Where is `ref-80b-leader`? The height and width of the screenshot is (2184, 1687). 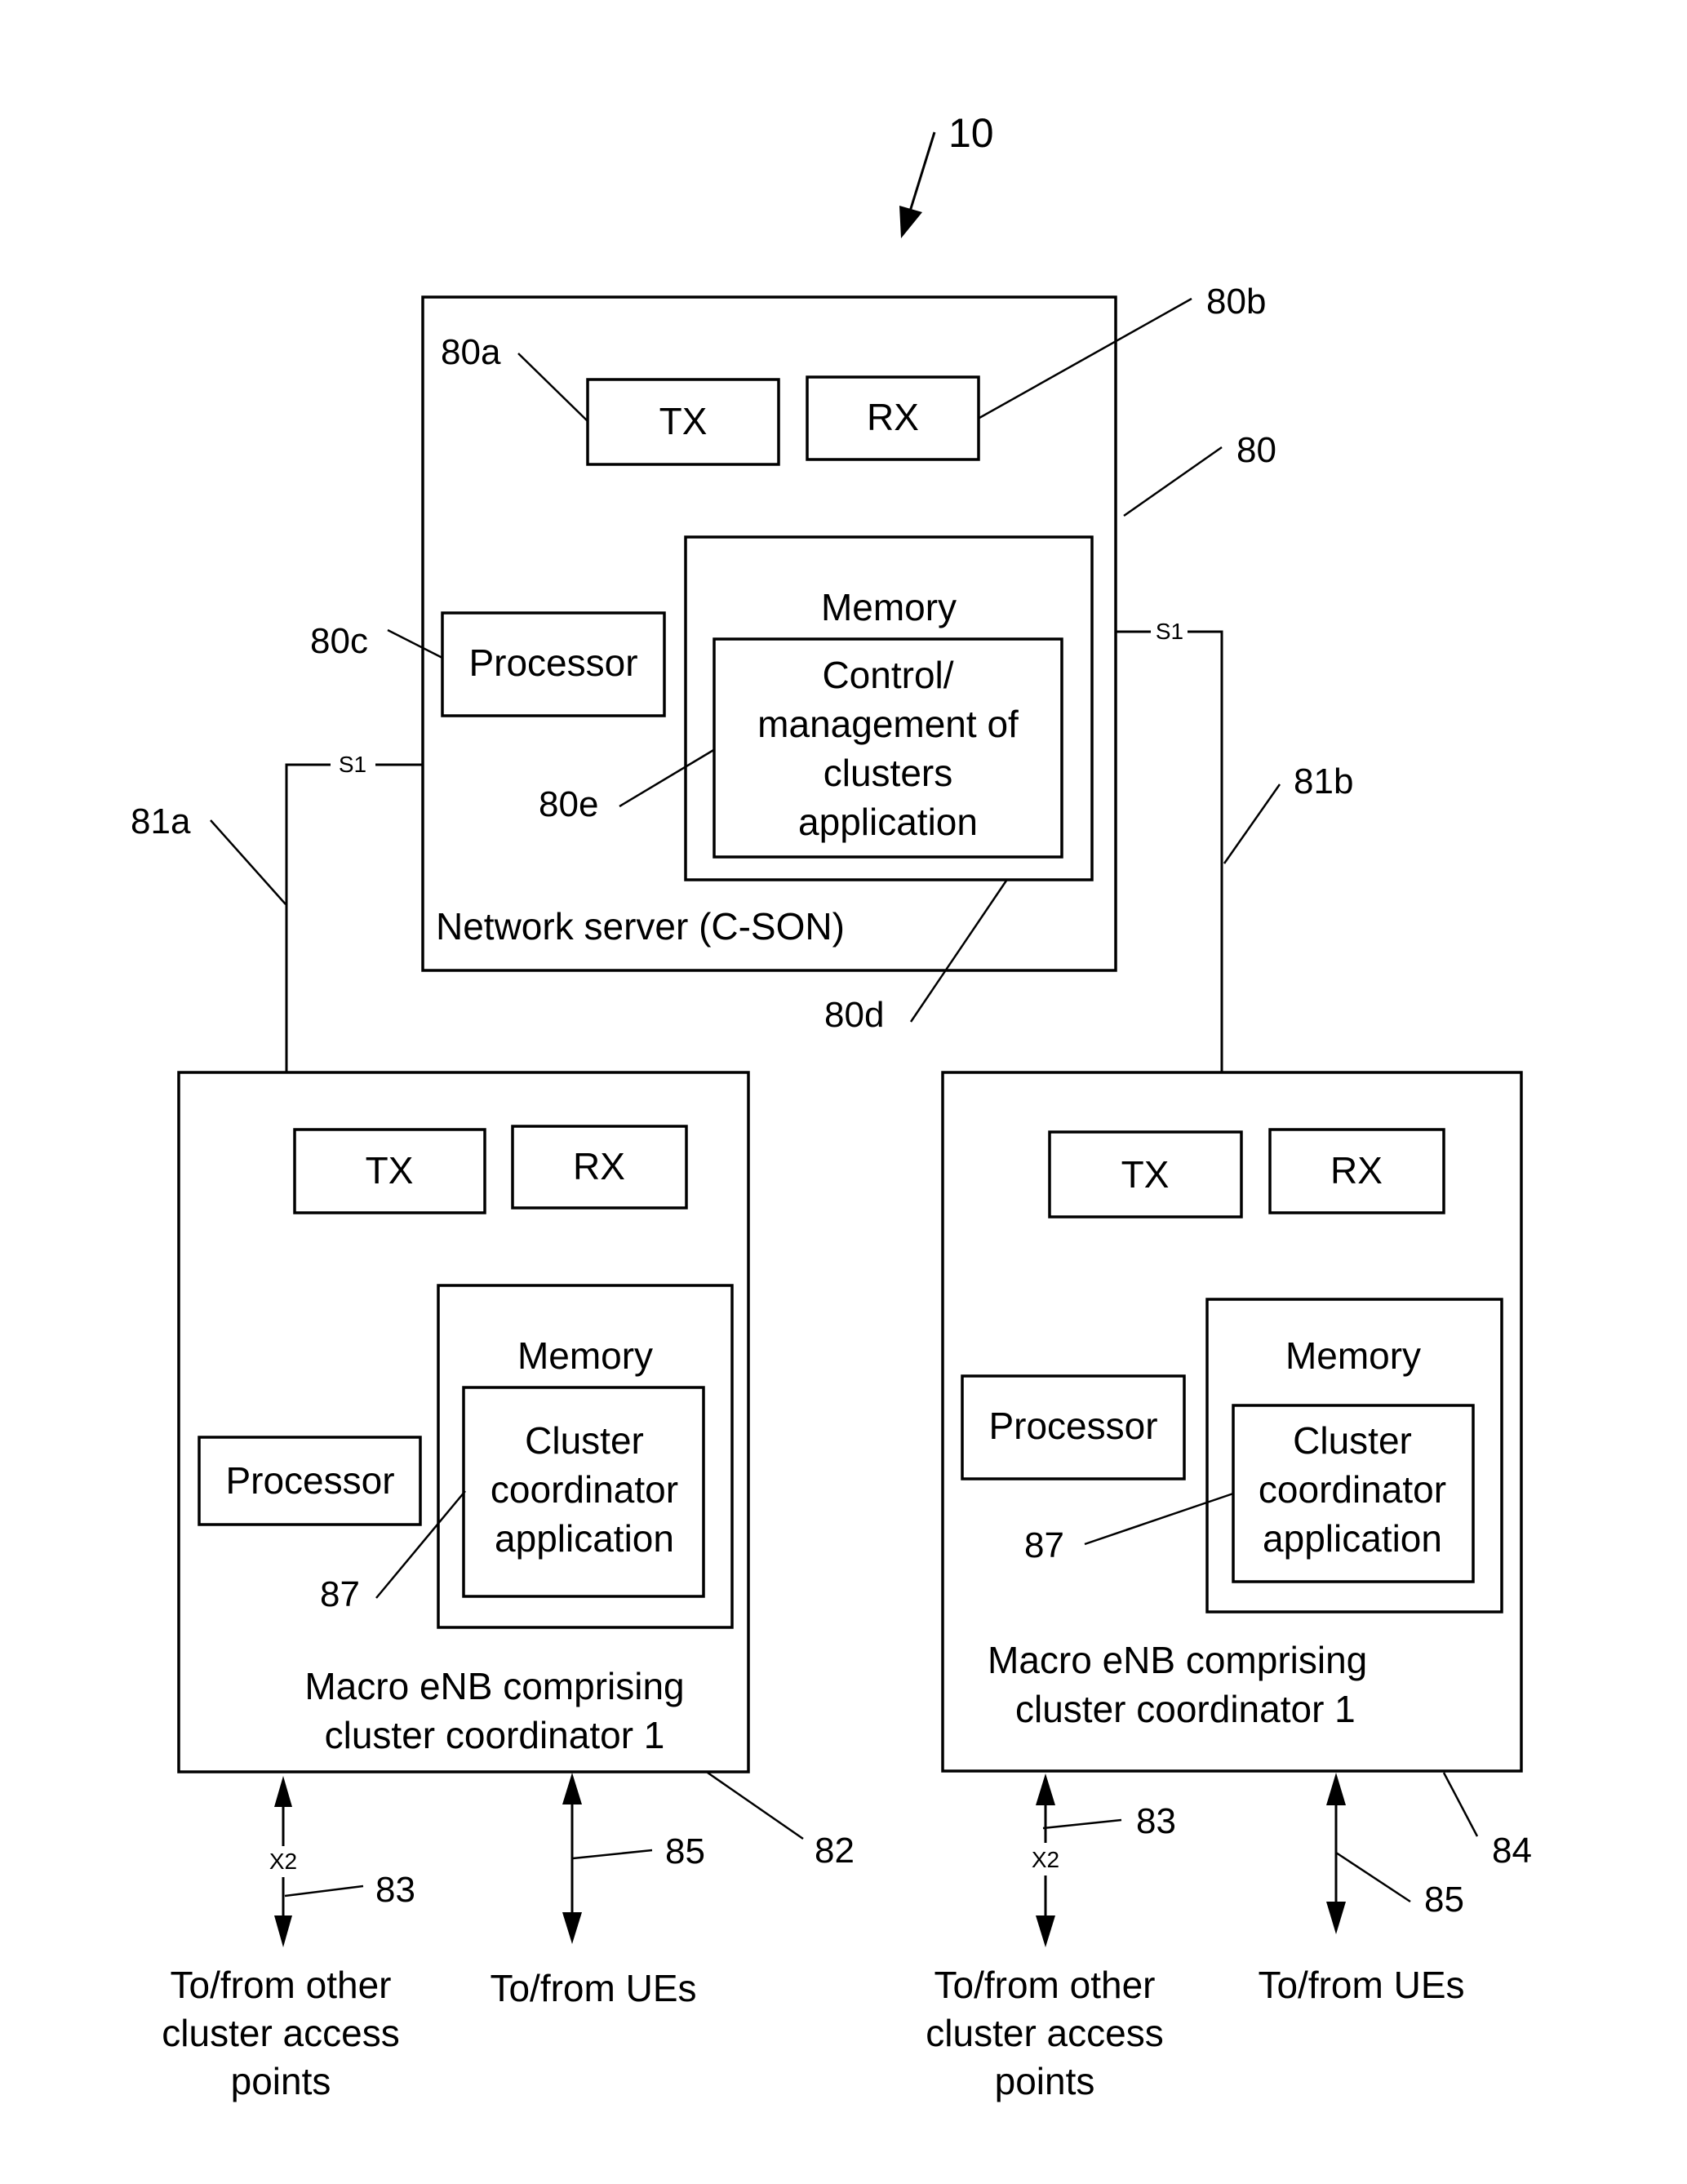 ref-80b-leader is located at coordinates (1085, 358).